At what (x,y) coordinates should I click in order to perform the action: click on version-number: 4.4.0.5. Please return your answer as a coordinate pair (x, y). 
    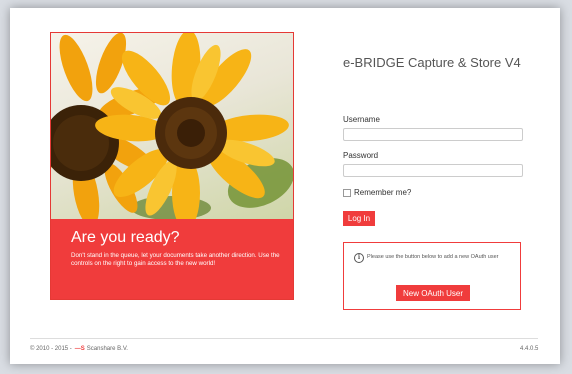
    Looking at the image, I should click on (529, 349).